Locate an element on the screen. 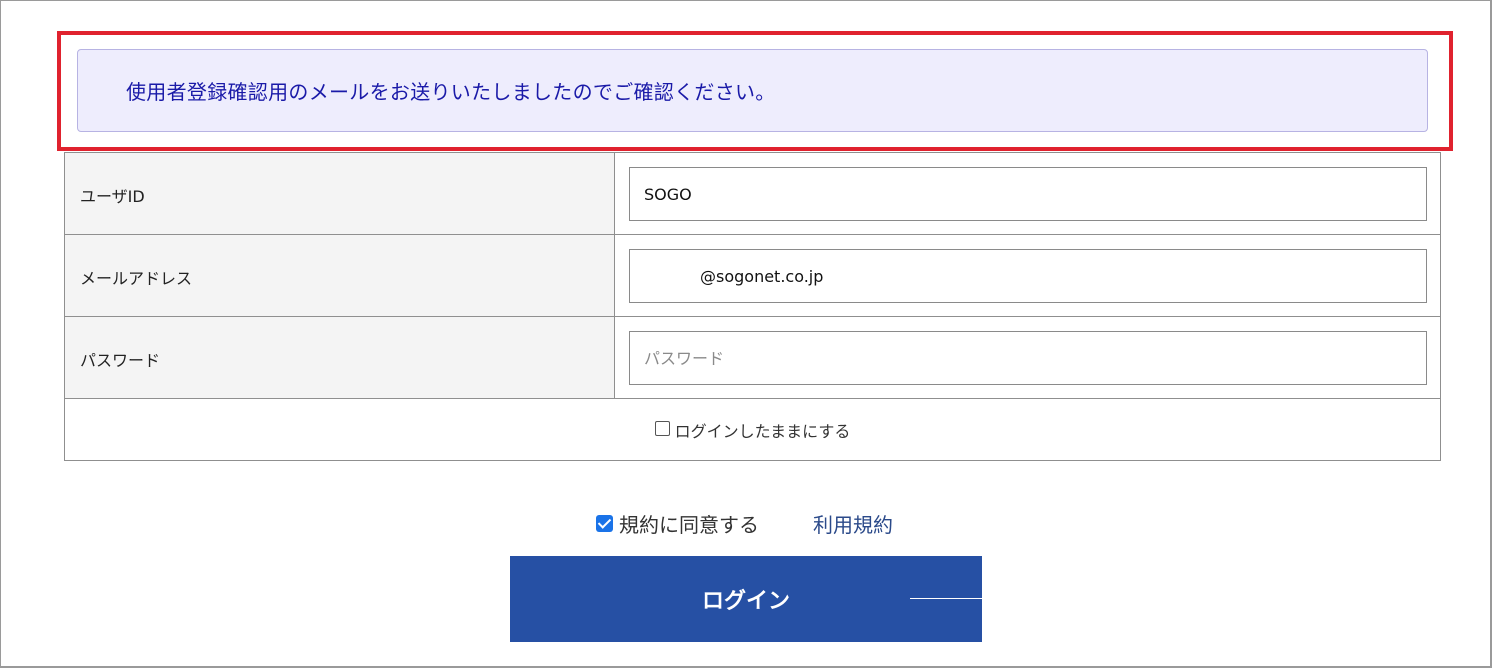 The width and height of the screenshot is (1492, 668). form-row-user-id: ユーザID is located at coordinates (752, 194).